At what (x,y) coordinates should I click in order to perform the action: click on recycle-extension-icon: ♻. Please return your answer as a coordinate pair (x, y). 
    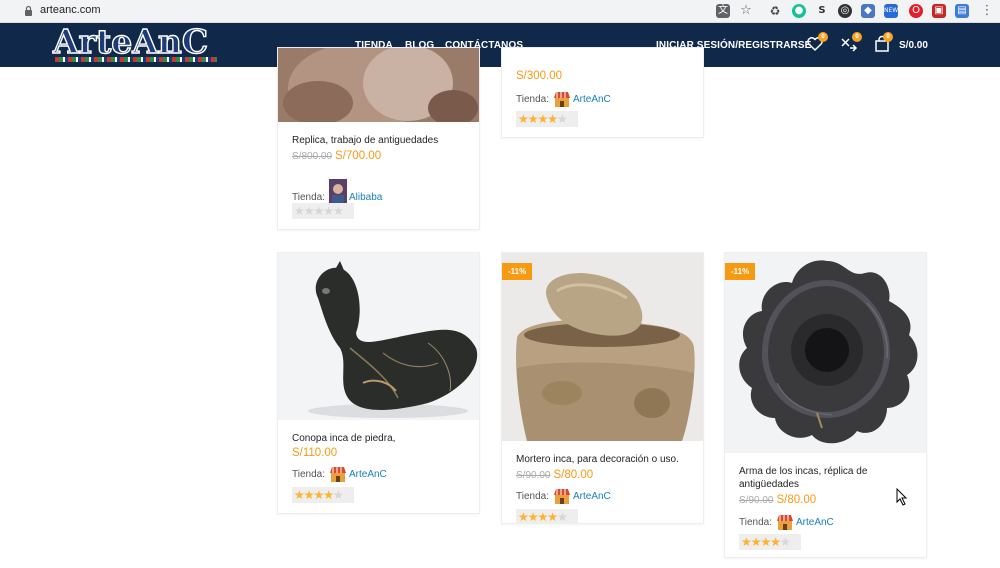
    Looking at the image, I should click on (775, 11).